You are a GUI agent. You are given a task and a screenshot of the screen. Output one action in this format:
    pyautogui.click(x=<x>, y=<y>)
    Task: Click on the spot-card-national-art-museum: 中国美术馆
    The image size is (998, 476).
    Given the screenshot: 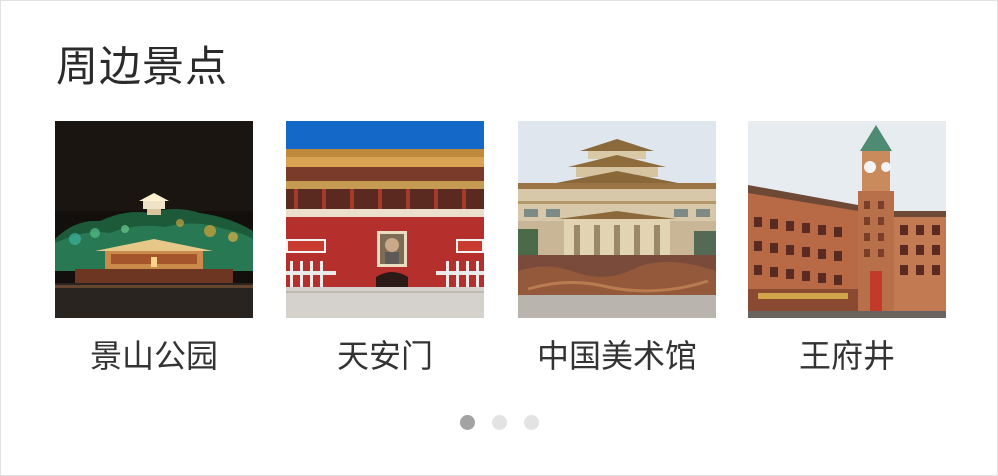 What is the action you would take?
    pyautogui.click(x=617, y=248)
    